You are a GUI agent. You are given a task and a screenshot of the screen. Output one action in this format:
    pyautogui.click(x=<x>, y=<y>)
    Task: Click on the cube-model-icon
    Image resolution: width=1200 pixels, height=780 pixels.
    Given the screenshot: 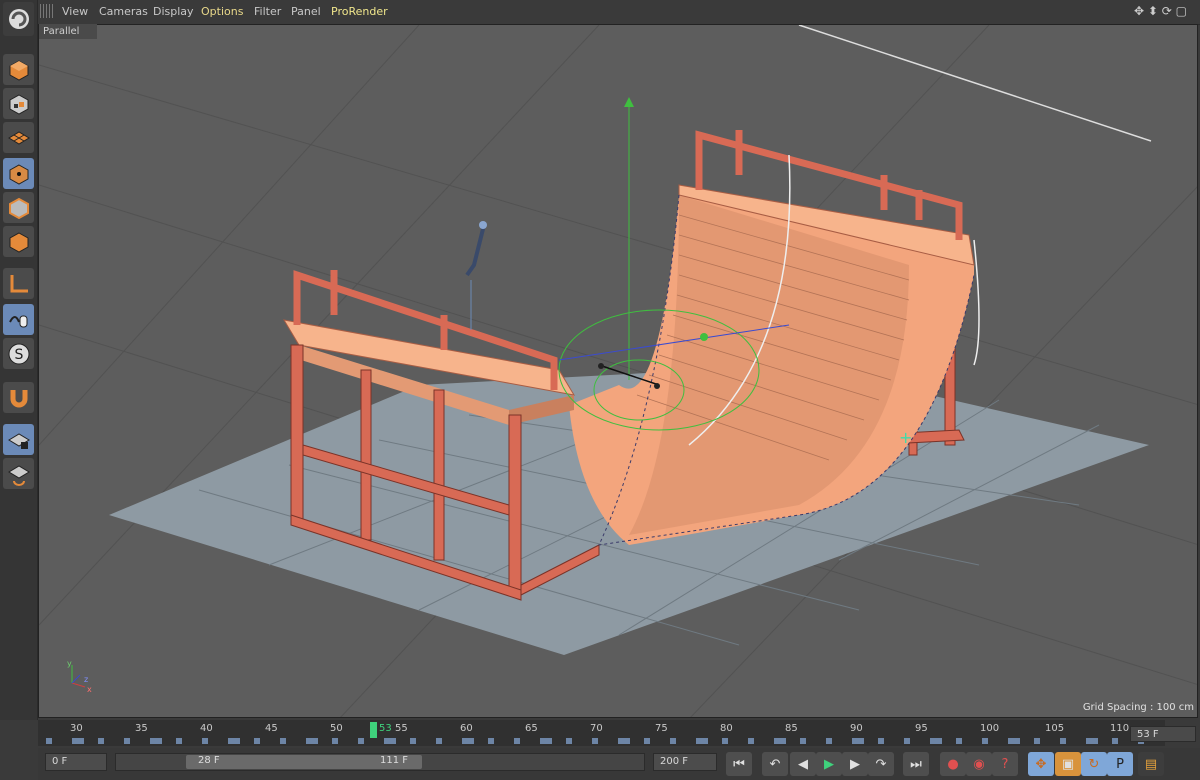 What is the action you would take?
    pyautogui.click(x=18, y=69)
    